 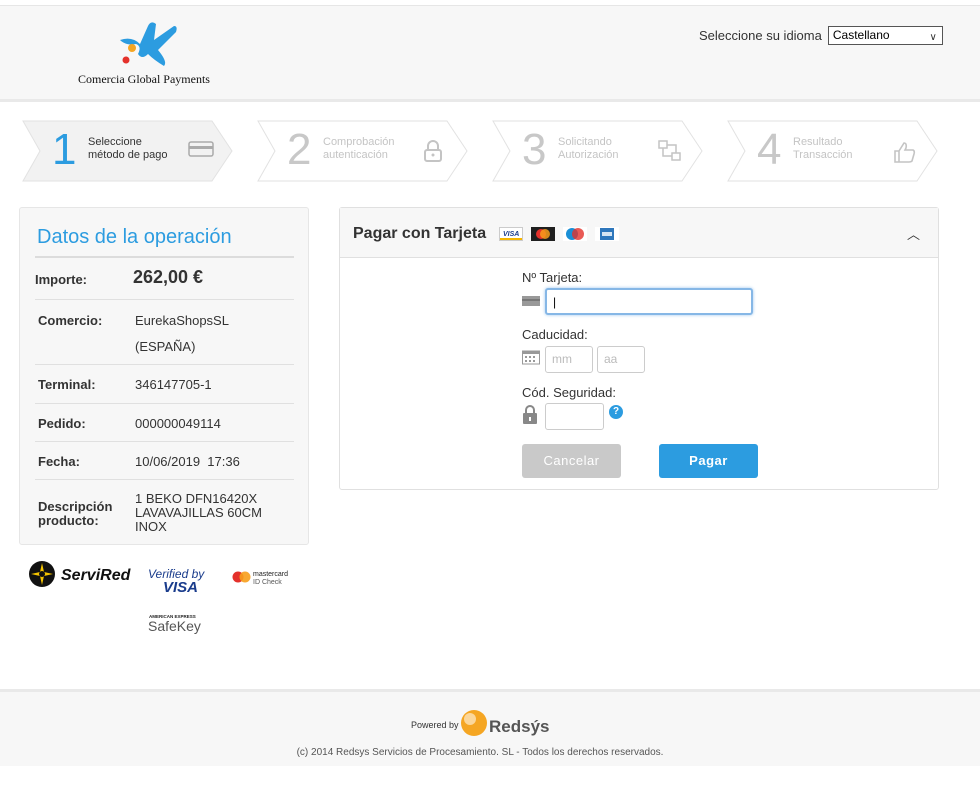 I want to click on mastercard-id-check-logo: mastercard ID Check, so click(x=260, y=578).